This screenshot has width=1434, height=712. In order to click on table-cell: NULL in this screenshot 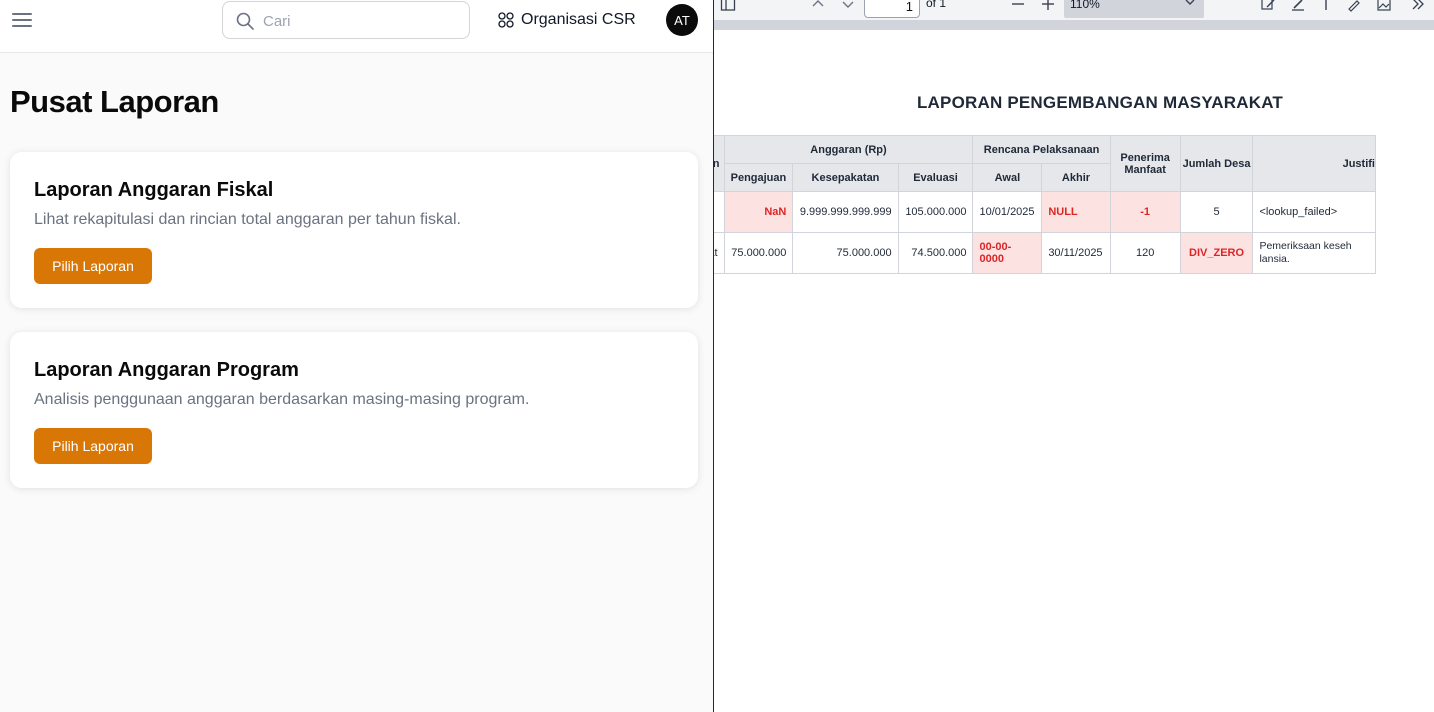, I will do `click(1076, 212)`.